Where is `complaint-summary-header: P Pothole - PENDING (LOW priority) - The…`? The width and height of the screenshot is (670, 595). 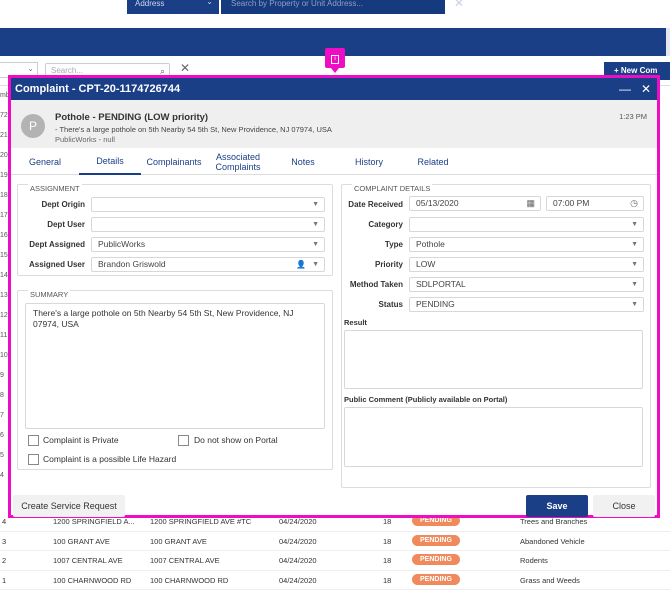 complaint-summary-header: P Pothole - PENDING (LOW priority) - The… is located at coordinates (334, 124).